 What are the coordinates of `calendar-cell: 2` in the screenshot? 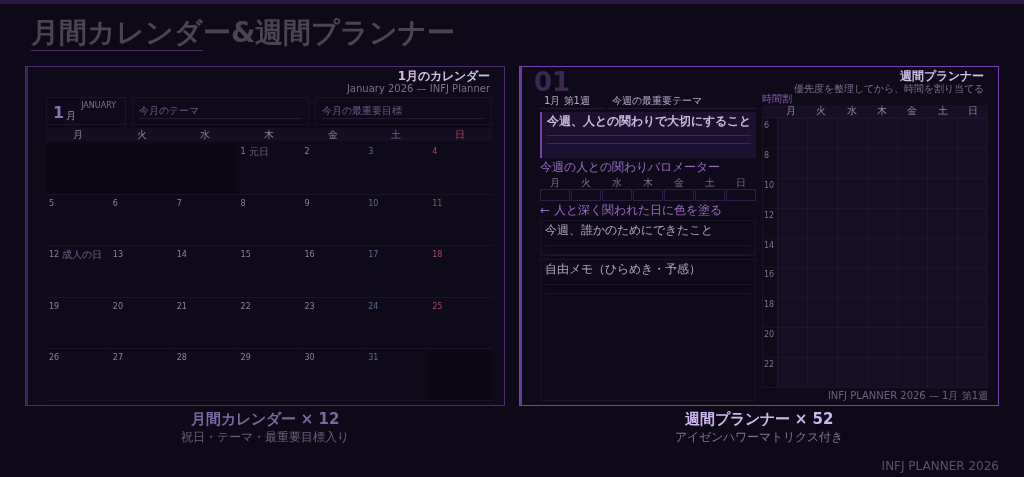 It's located at (333, 169).